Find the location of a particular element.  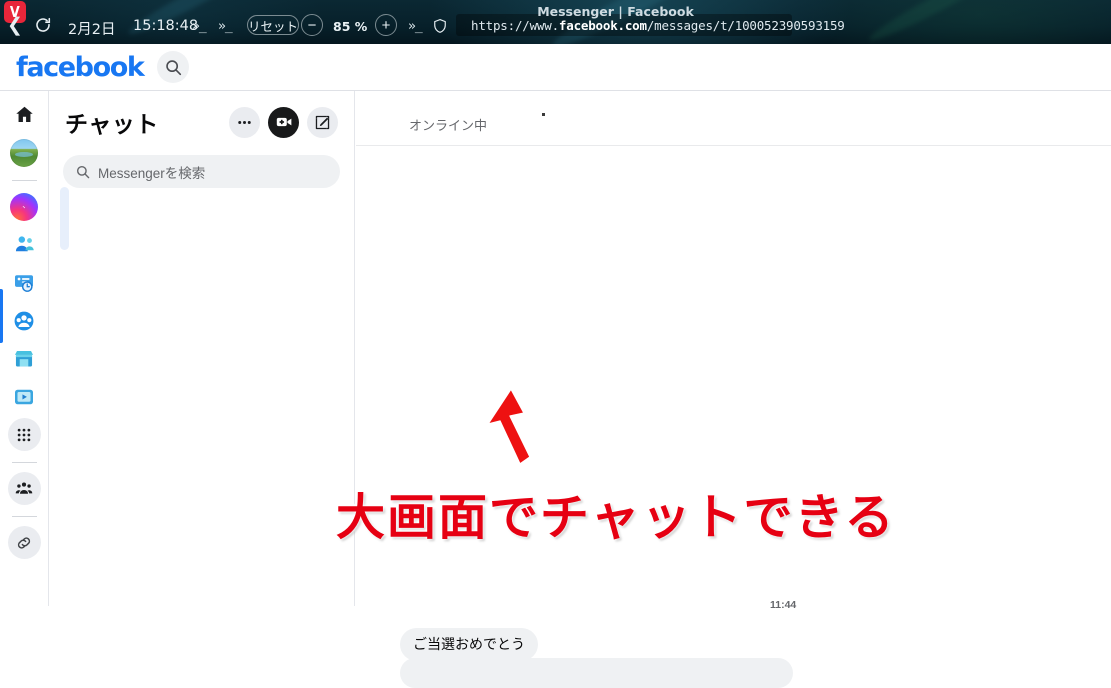

chain-link-icon is located at coordinates (24, 542).